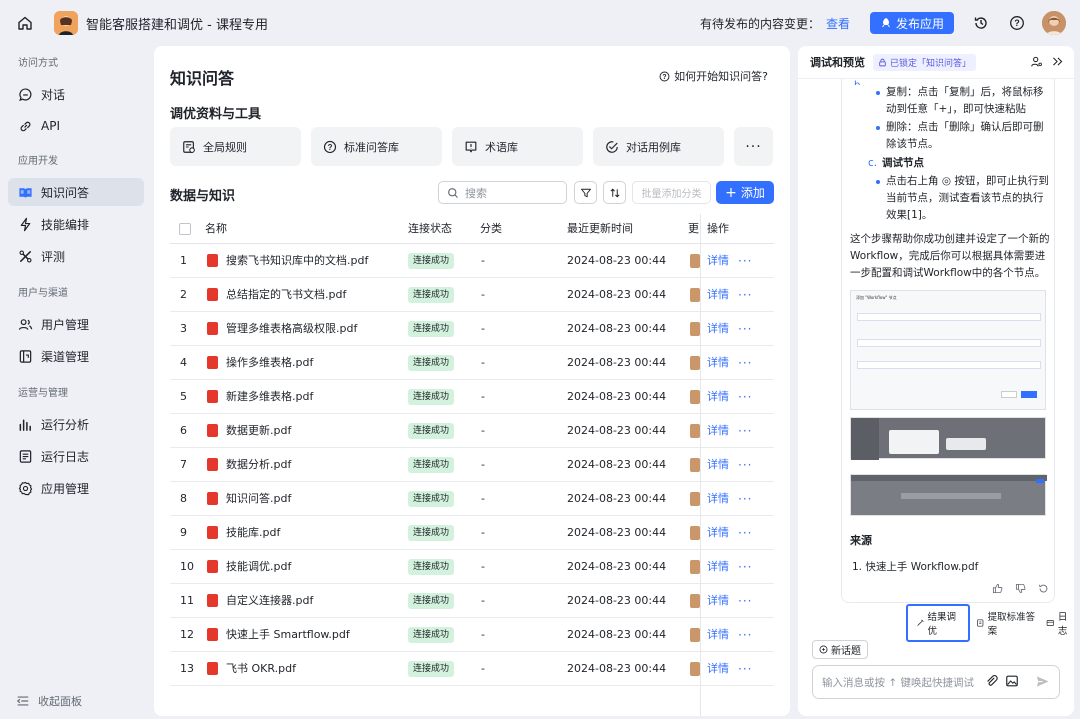 This screenshot has height=719, width=1080. What do you see at coordinates (76, 256) in the screenshot?
I see `sidebar-item-evaluation: 评测` at bounding box center [76, 256].